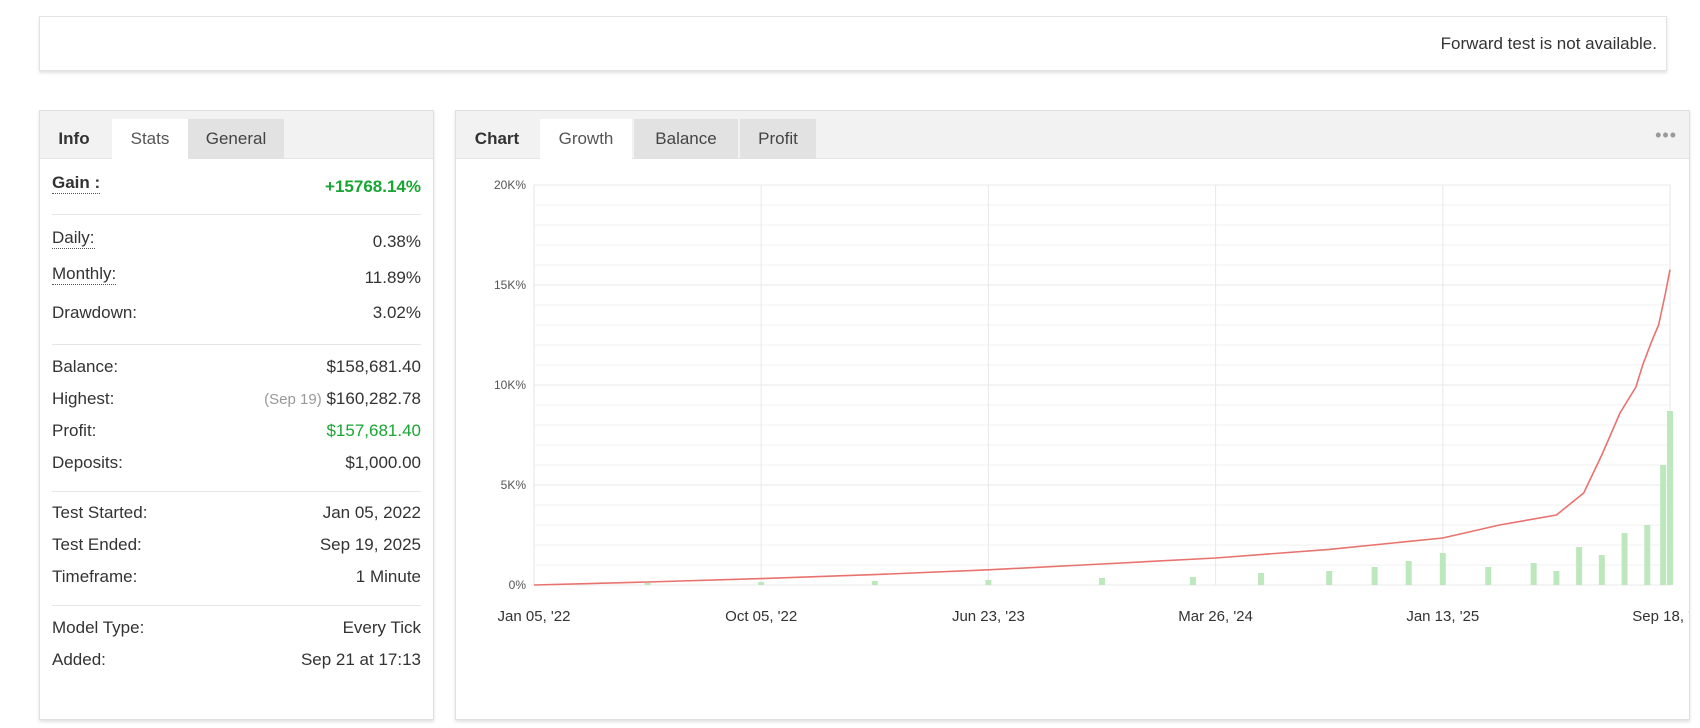 This screenshot has width=1700, height=728. What do you see at coordinates (73, 238) in the screenshot?
I see `daily-label: Daily:` at bounding box center [73, 238].